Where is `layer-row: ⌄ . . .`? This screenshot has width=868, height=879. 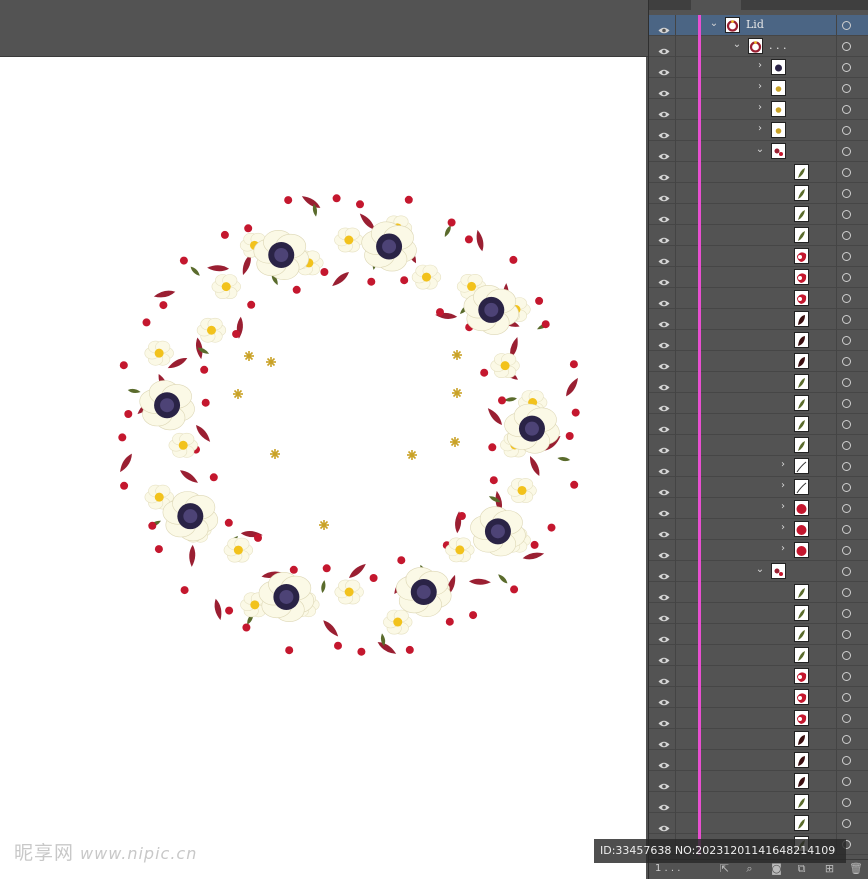
layer-row: ⌄ . . . is located at coordinates (758, 46).